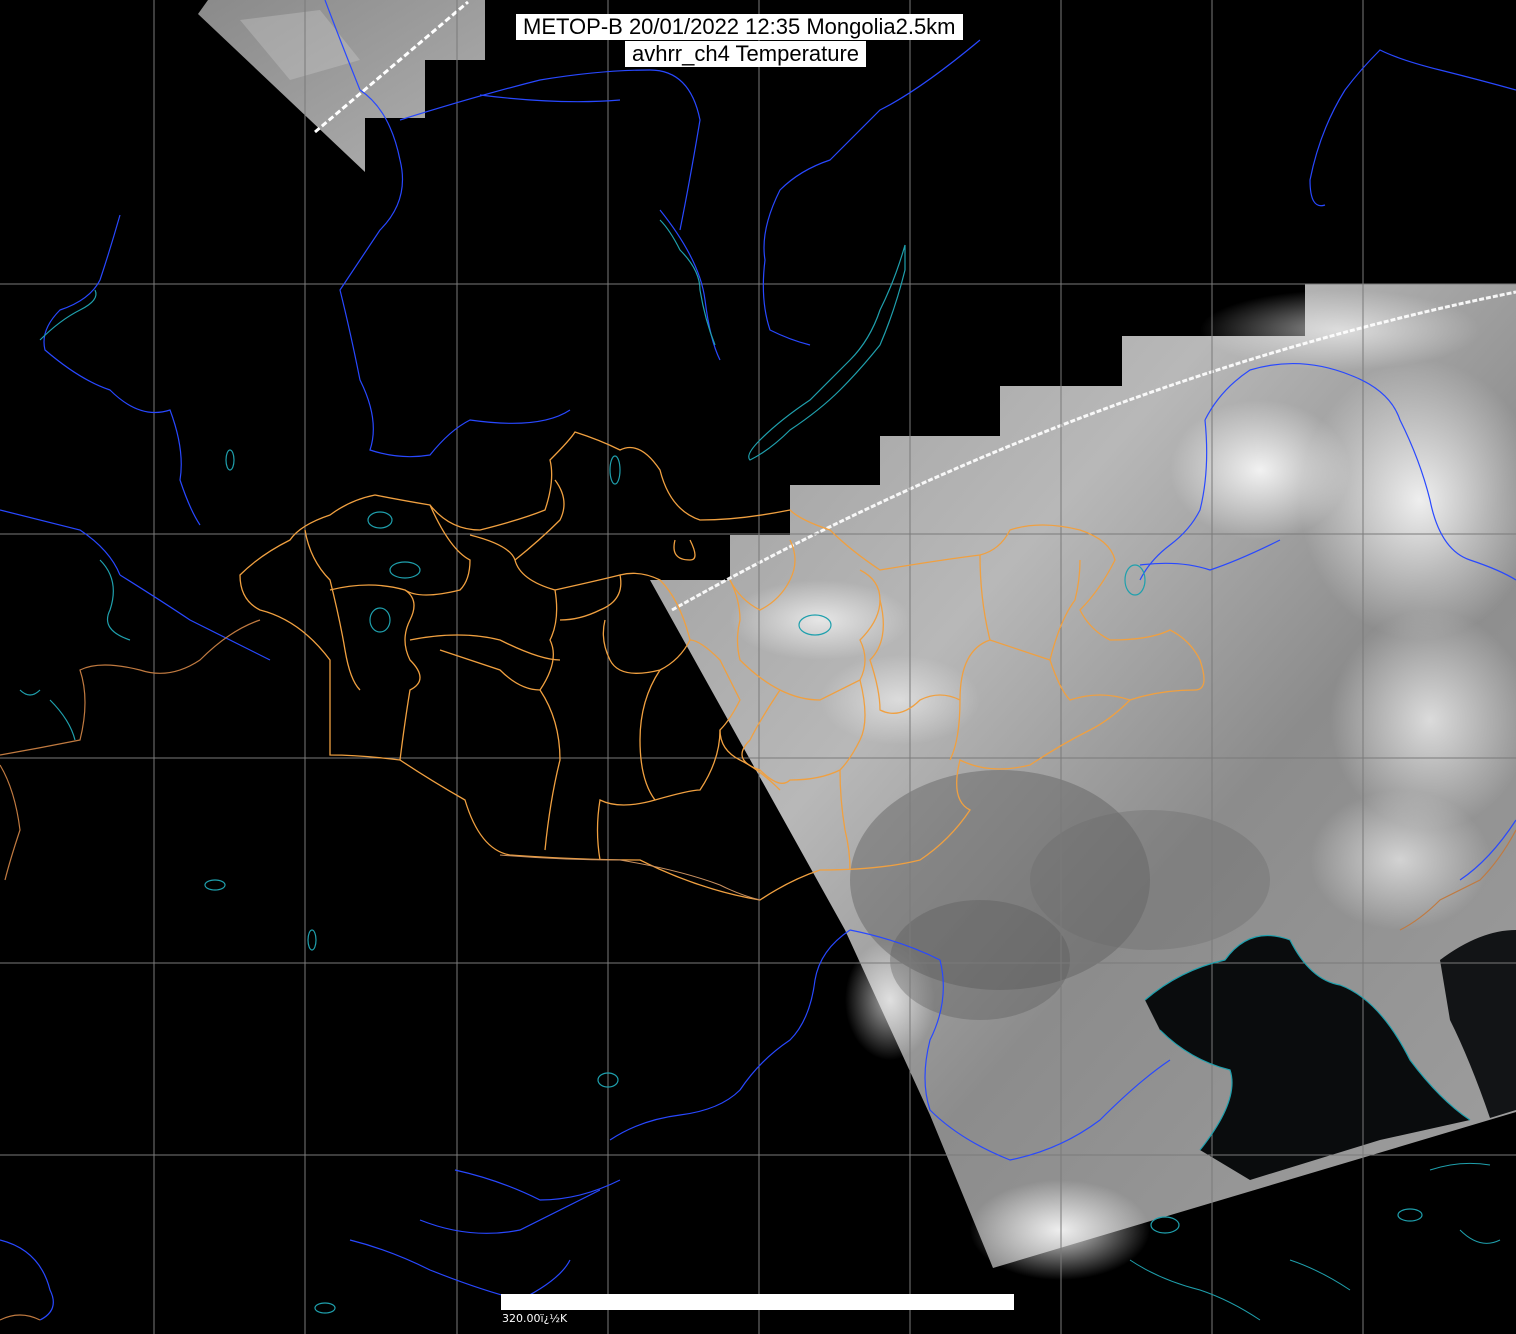 This screenshot has width=1516, height=1334. I want to click on map-title: METOP-B 20/01/2022 12:35 Mongolia2.5km, so click(739, 27).